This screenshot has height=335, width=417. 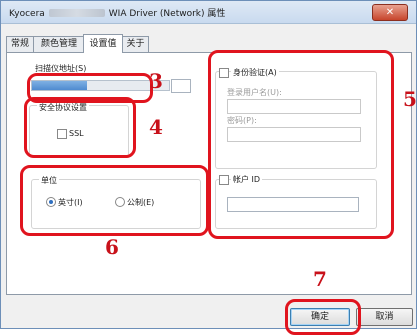 What do you see at coordinates (51, 202) in the screenshot?
I see `inch-radio` at bounding box center [51, 202].